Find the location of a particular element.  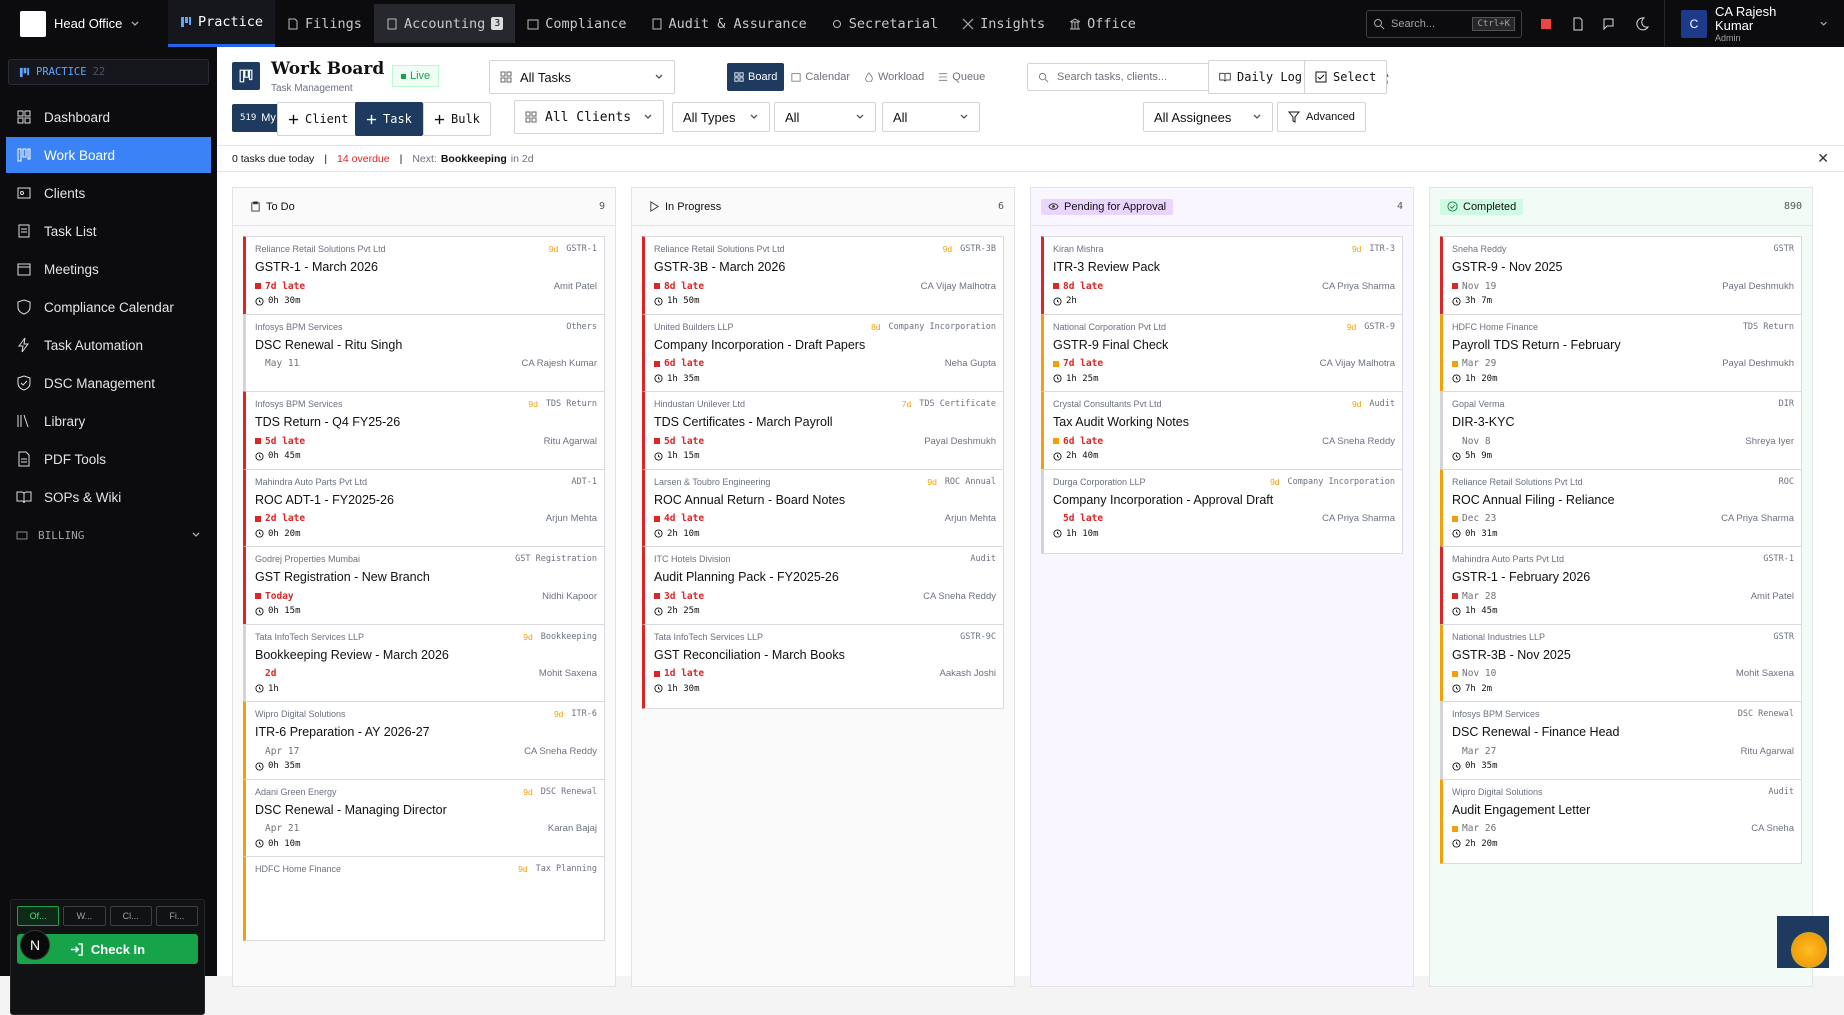

status-dot is located at coordinates (657, 441).